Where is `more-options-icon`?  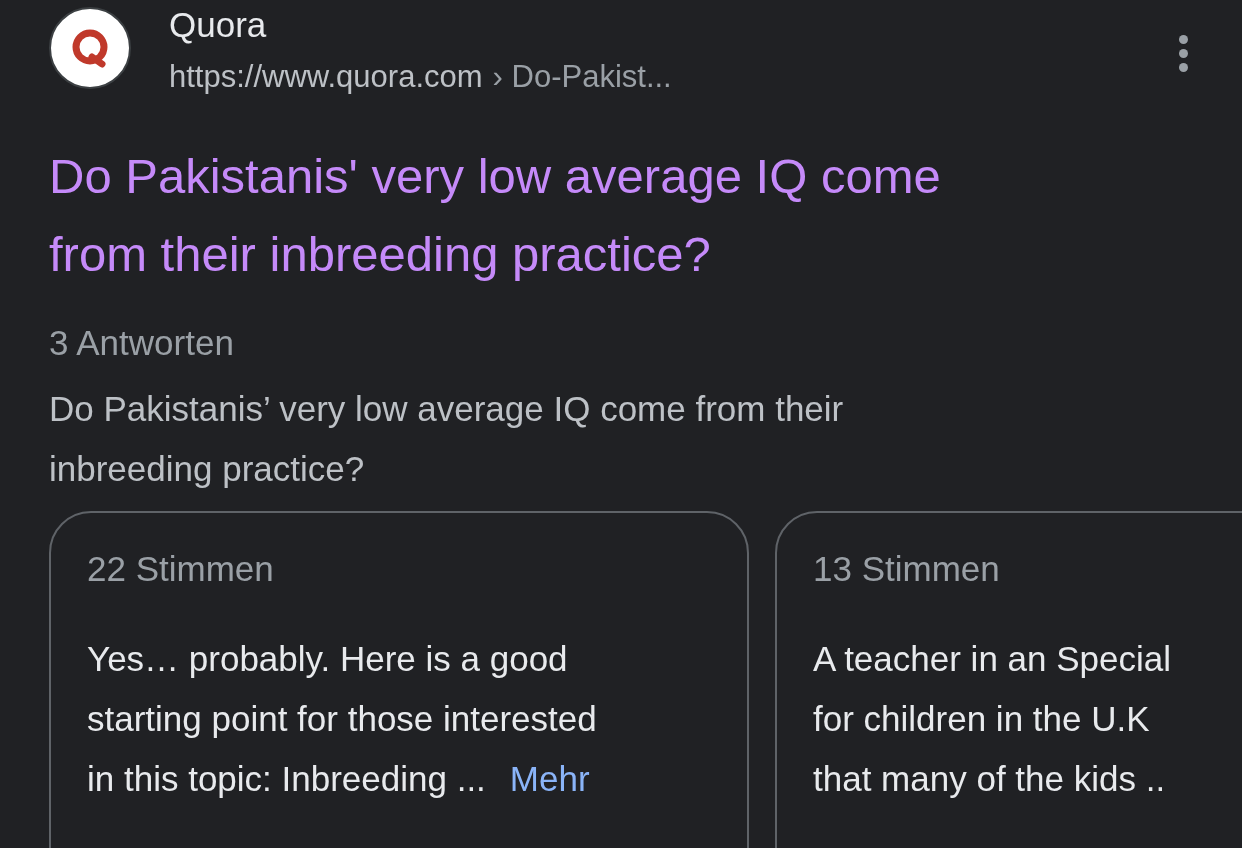 more-options-icon is located at coordinates (1183, 53).